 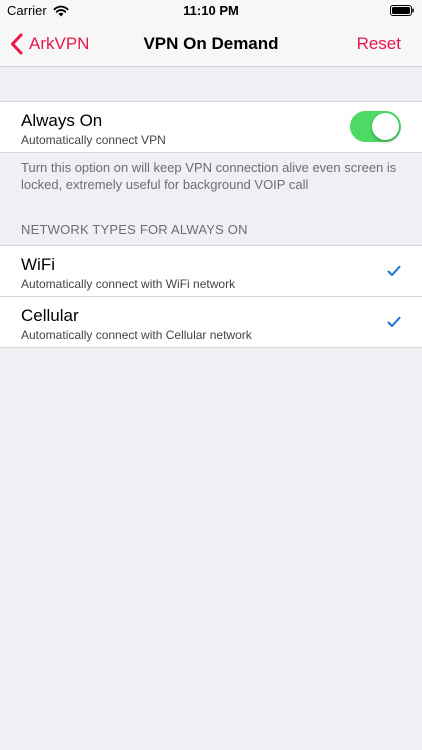 I want to click on wifi-subtitle: Automatically connect with WiFi network, so click(x=128, y=284).